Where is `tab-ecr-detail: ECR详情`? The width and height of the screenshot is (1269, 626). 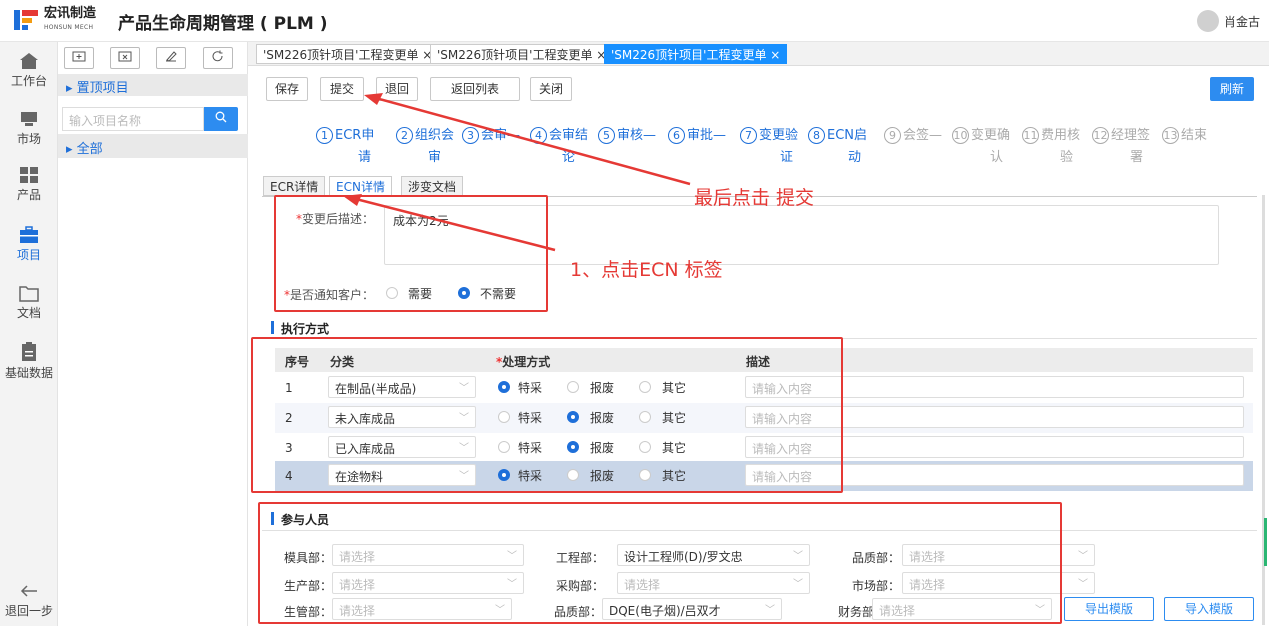 tab-ecr-detail: ECR详情 is located at coordinates (294, 186).